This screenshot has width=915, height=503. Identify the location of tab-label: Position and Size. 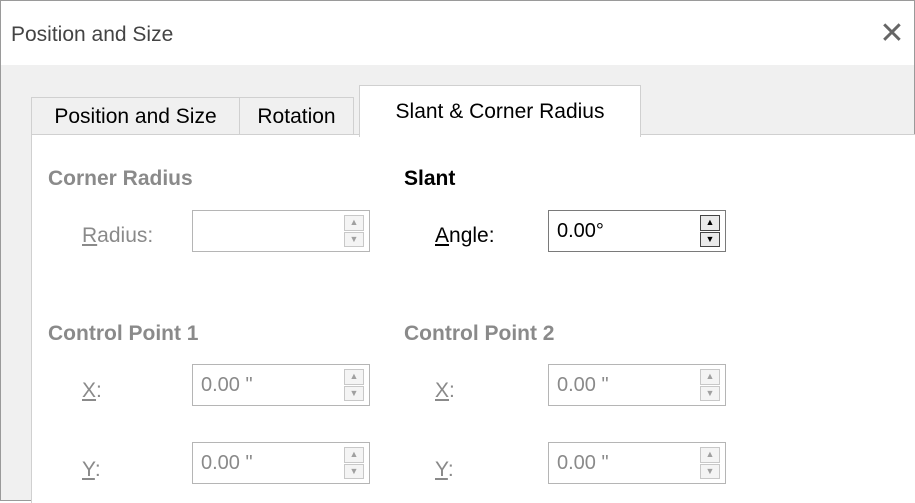
(135, 116).